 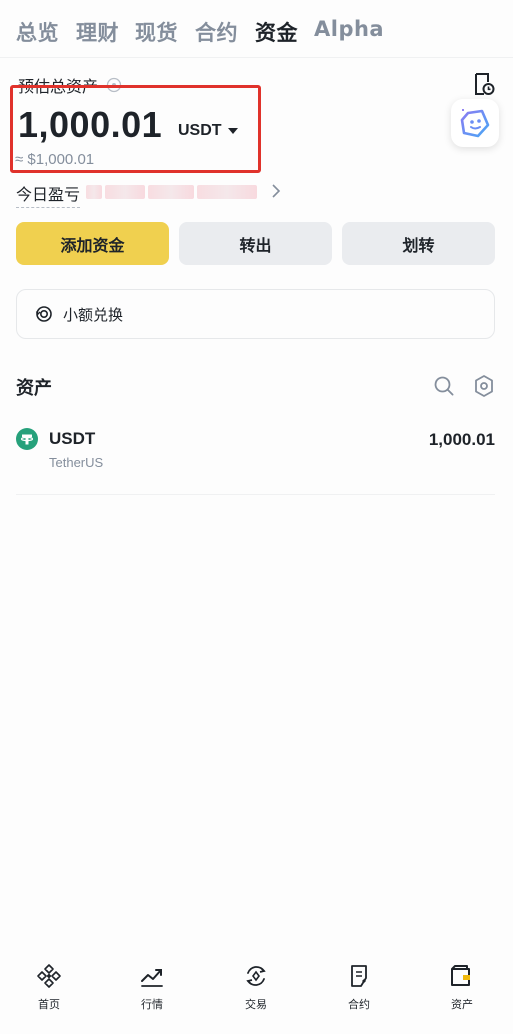 I want to click on nav-assets-label: 资产, so click(x=462, y=1004).